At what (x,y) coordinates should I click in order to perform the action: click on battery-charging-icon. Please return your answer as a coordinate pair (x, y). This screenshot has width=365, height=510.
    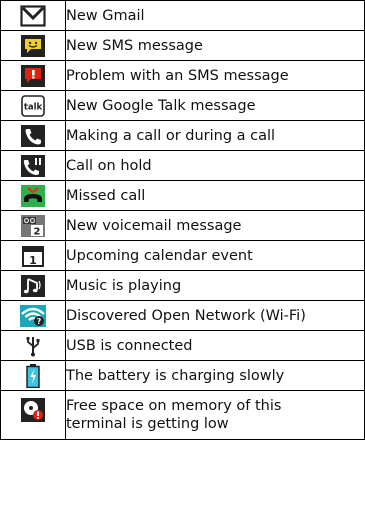
    Looking at the image, I should click on (33, 375).